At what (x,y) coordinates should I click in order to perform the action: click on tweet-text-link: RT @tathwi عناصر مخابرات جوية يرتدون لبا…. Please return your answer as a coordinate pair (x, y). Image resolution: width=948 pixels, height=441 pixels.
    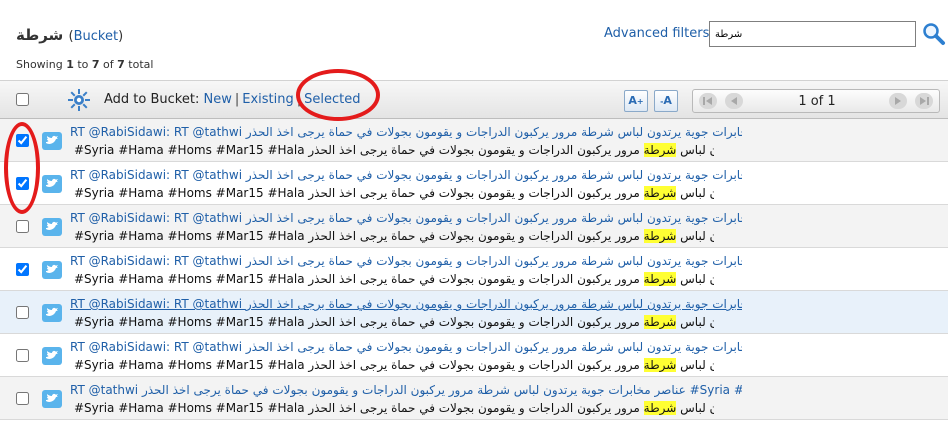
    Looking at the image, I should click on (406, 390).